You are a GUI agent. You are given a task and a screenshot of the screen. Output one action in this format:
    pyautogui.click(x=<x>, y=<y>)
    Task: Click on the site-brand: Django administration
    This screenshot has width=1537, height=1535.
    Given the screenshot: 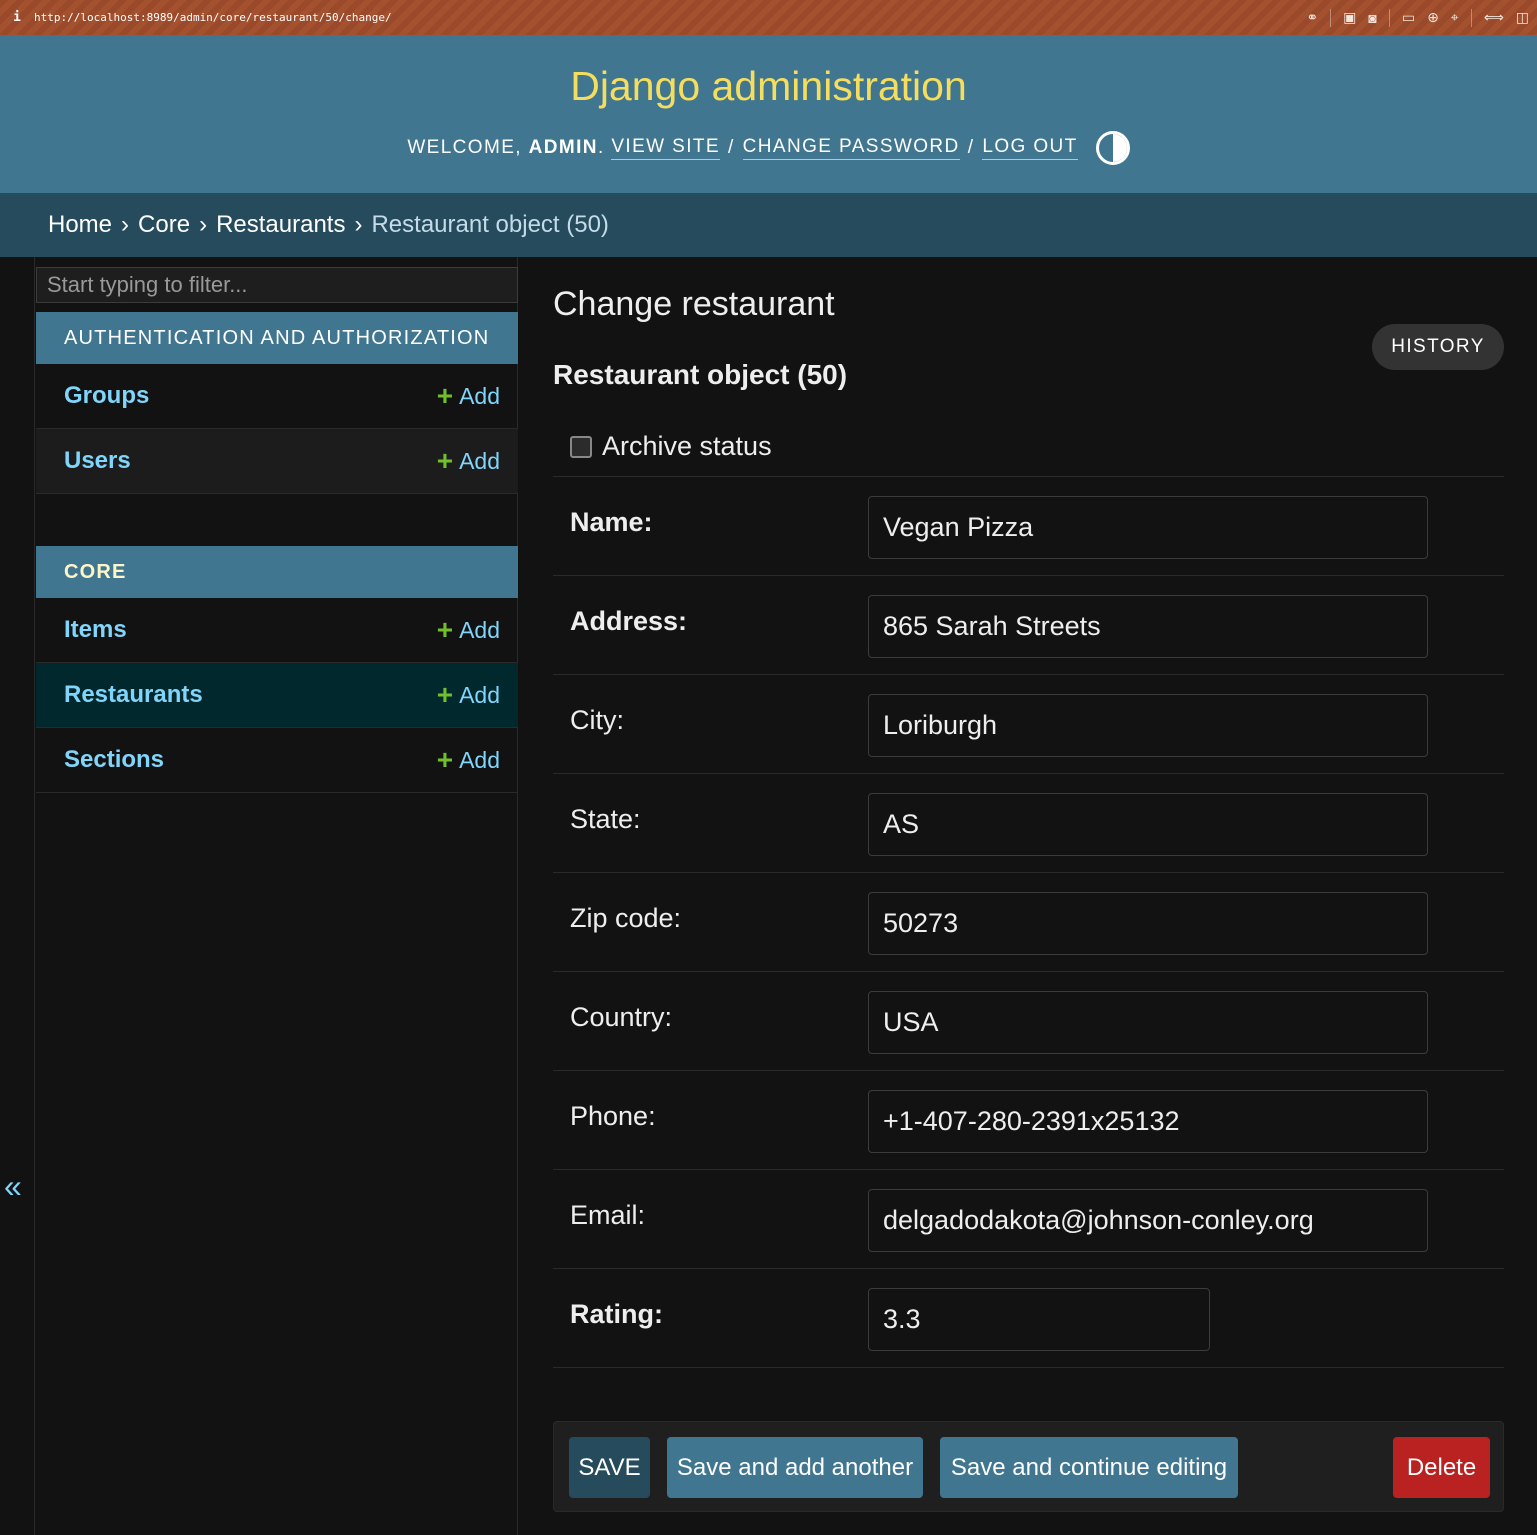 What is the action you would take?
    pyautogui.click(x=768, y=86)
    